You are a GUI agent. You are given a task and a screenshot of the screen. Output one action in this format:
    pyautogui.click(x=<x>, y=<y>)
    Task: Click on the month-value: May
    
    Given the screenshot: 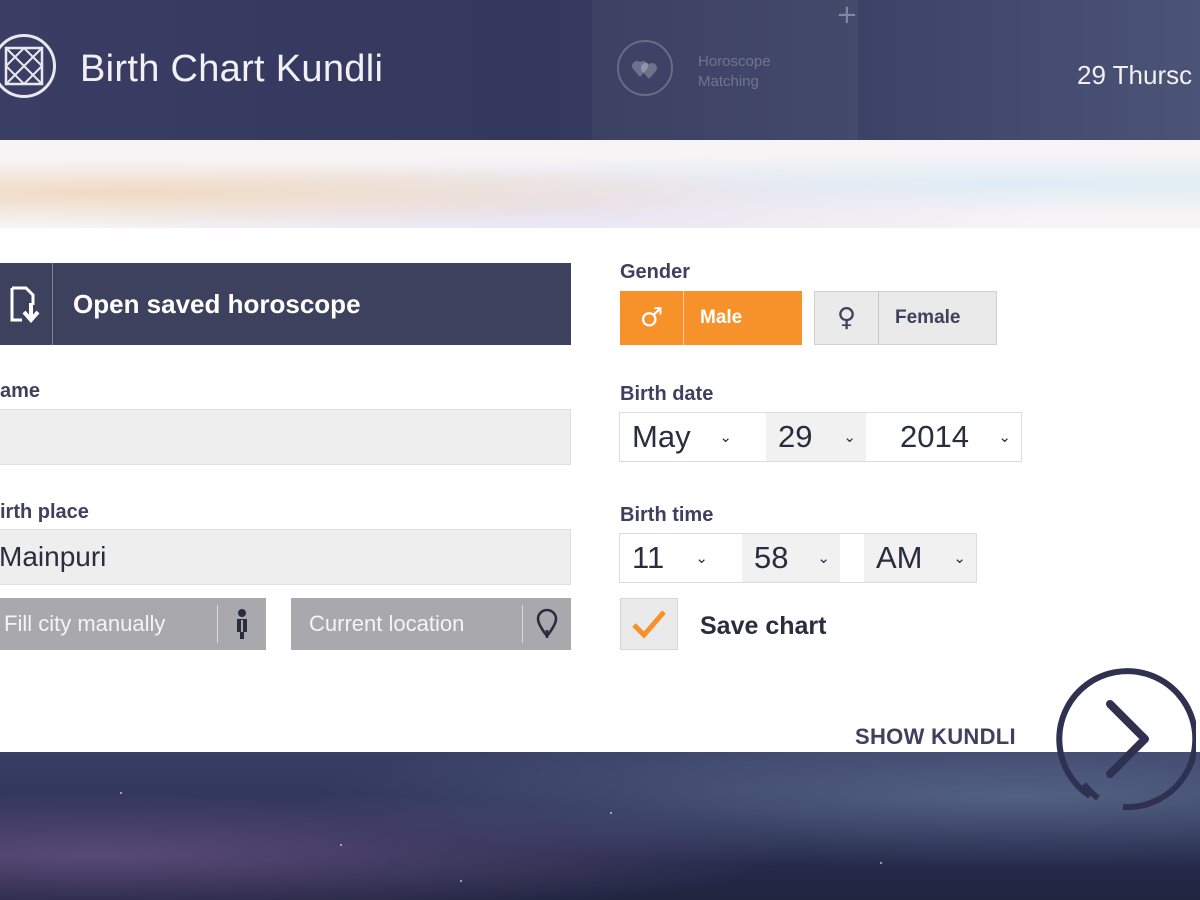 What is the action you would take?
    pyautogui.click(x=661, y=436)
    